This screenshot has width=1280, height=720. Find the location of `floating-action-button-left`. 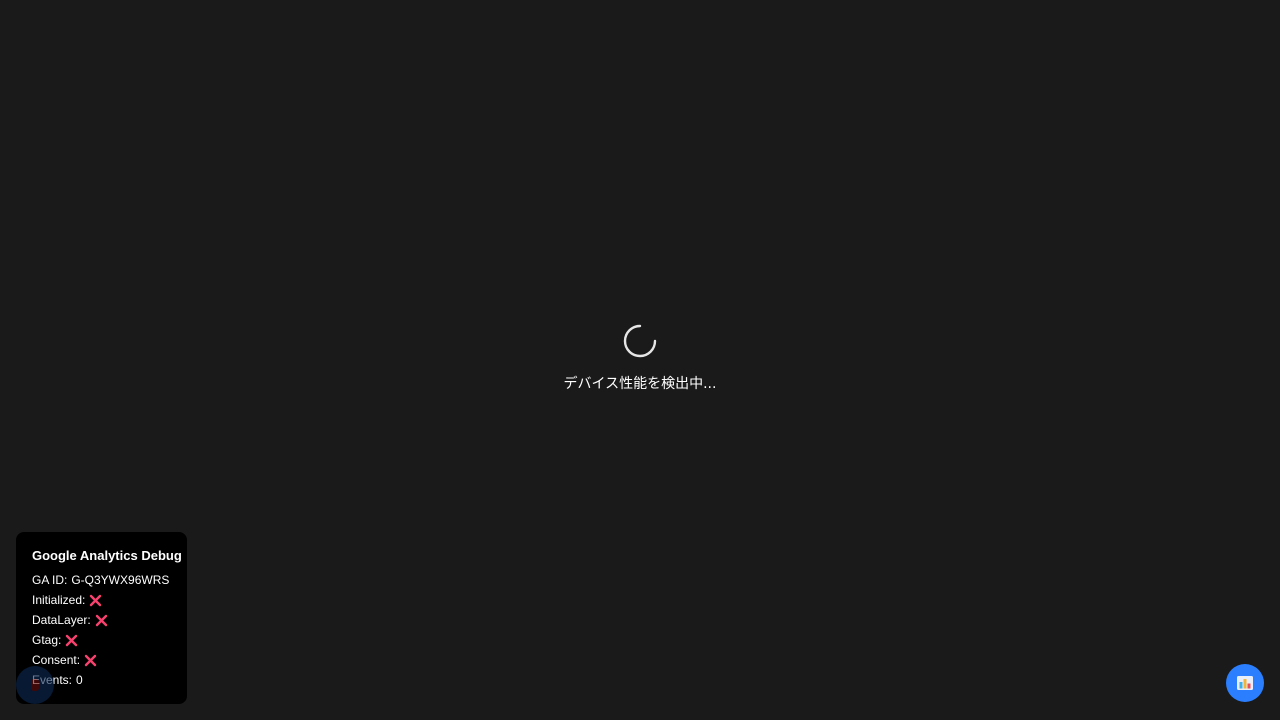

floating-action-button-left is located at coordinates (35, 685).